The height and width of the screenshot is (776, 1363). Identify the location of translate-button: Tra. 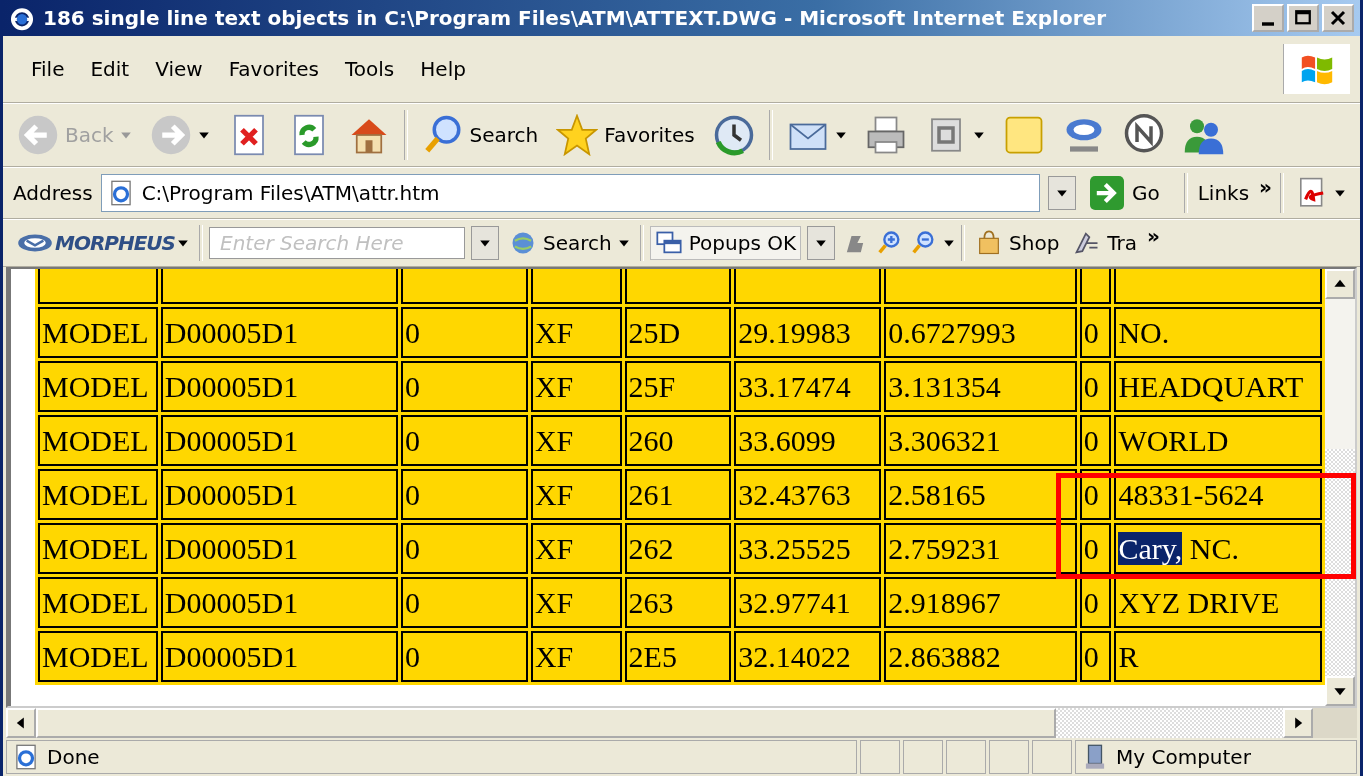
(1105, 243).